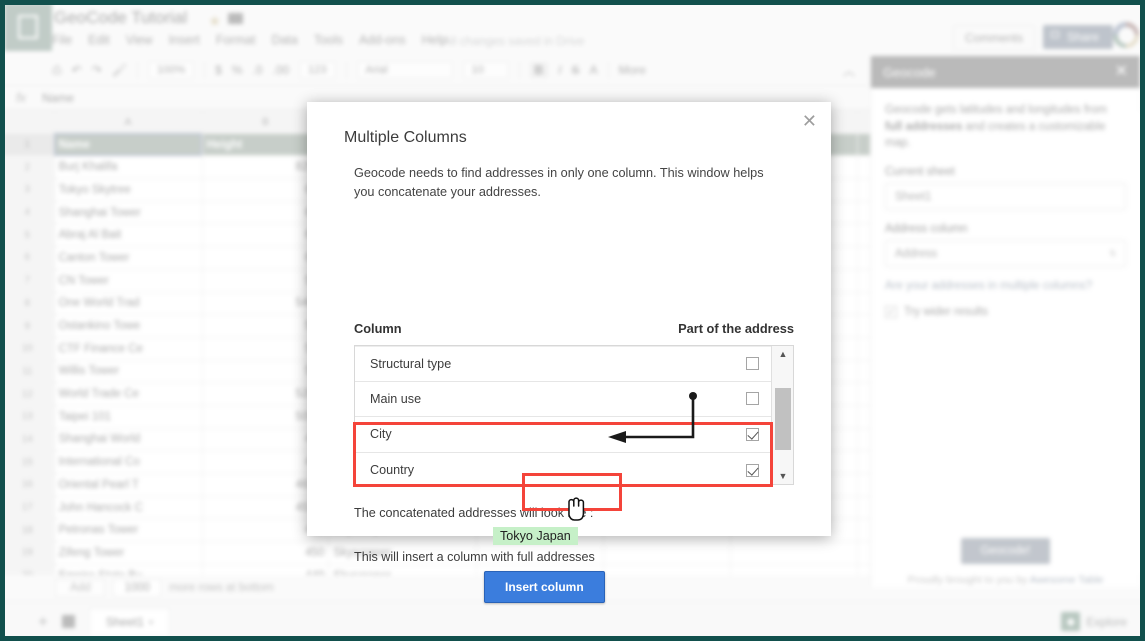  I want to click on list-scrollbar: ▲ ▼, so click(782, 415).